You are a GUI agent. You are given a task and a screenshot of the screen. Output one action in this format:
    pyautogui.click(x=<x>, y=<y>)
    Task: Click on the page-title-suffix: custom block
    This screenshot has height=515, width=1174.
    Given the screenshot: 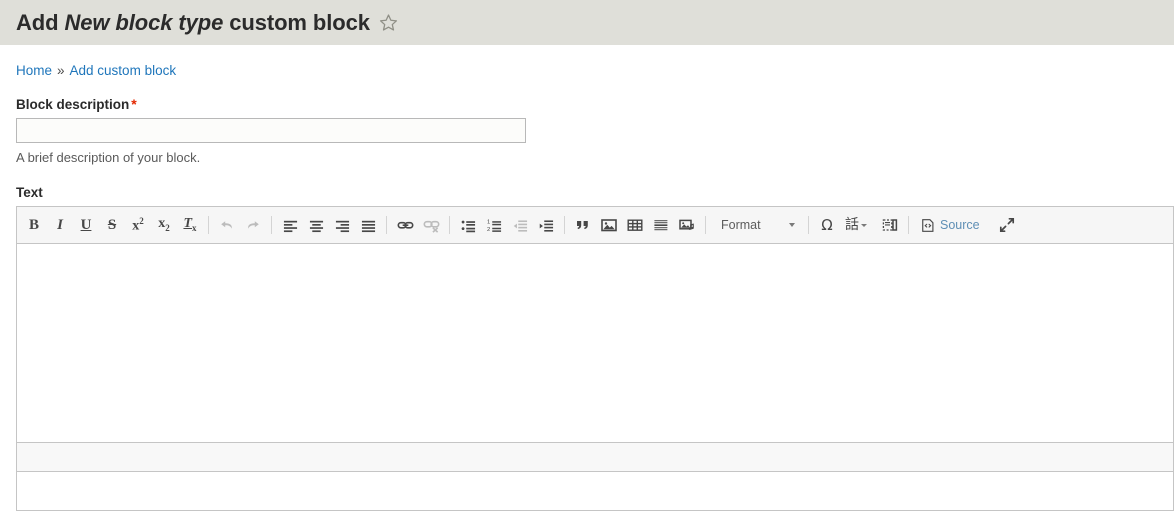 What is the action you would take?
    pyautogui.click(x=299, y=22)
    